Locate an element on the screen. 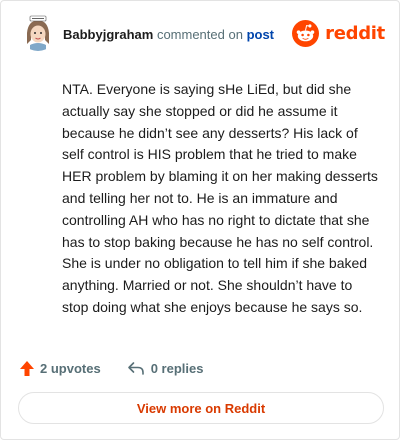 Image resolution: width=400 pixels, height=440 pixels. view-more-button: View more on Reddit is located at coordinates (201, 408).